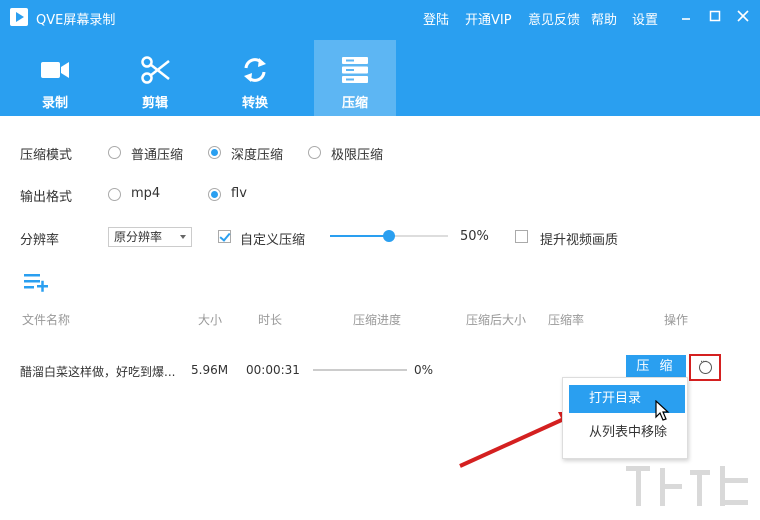 Image resolution: width=760 pixels, height=520 pixels. I want to click on tab-compress: 压缩, so click(355, 78).